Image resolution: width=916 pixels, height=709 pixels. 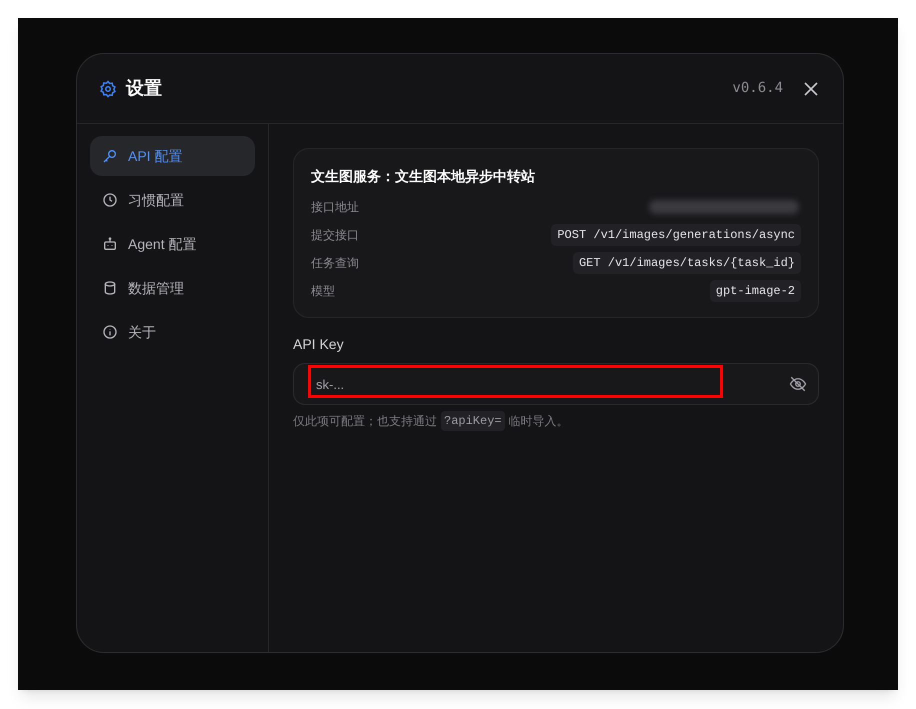 I want to click on sidebar-item: API 配置, so click(x=172, y=156).